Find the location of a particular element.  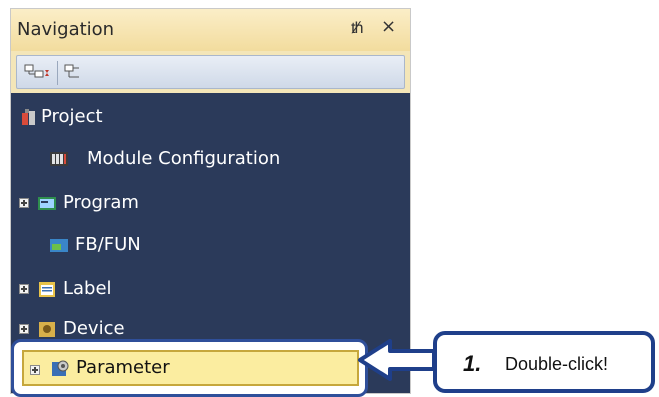

tree-item-label: FB/FUN is located at coordinates (108, 244).